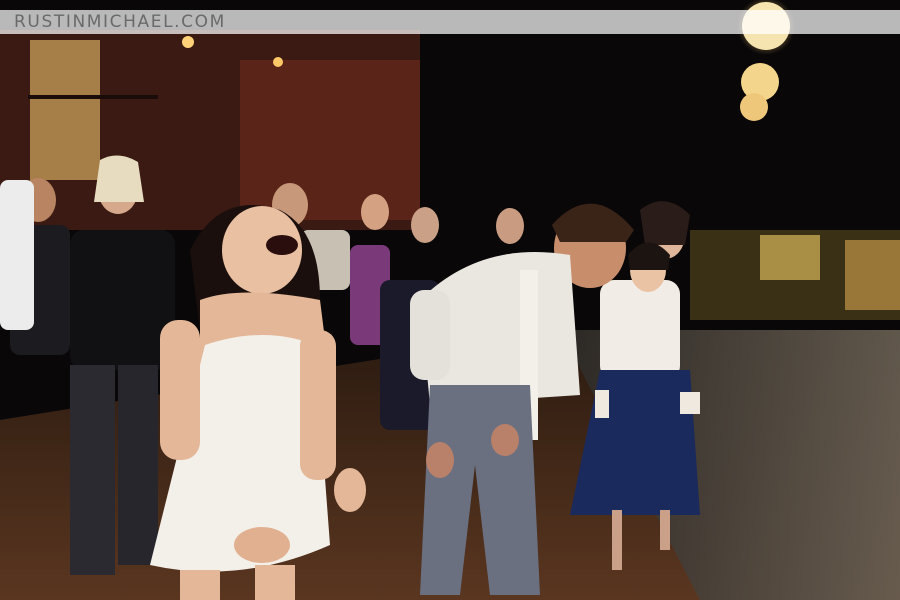 The image size is (900, 600). I want to click on watermark-banner: RUSTINMICHAEL.COM, so click(450, 22).